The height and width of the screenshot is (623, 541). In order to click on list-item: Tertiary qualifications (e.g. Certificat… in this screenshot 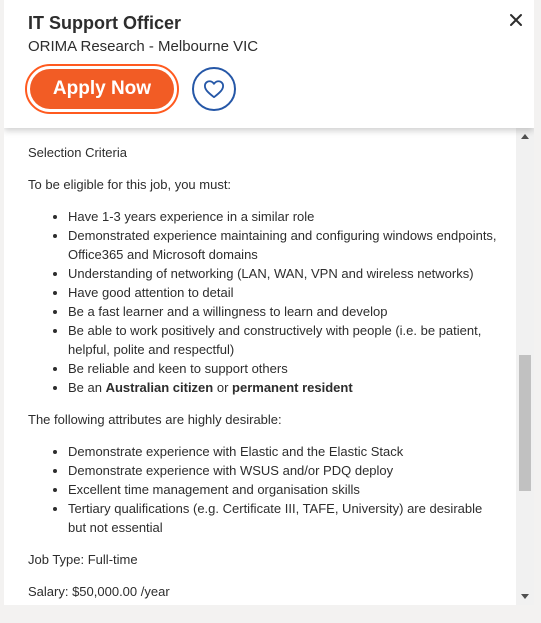, I will do `click(285, 518)`.